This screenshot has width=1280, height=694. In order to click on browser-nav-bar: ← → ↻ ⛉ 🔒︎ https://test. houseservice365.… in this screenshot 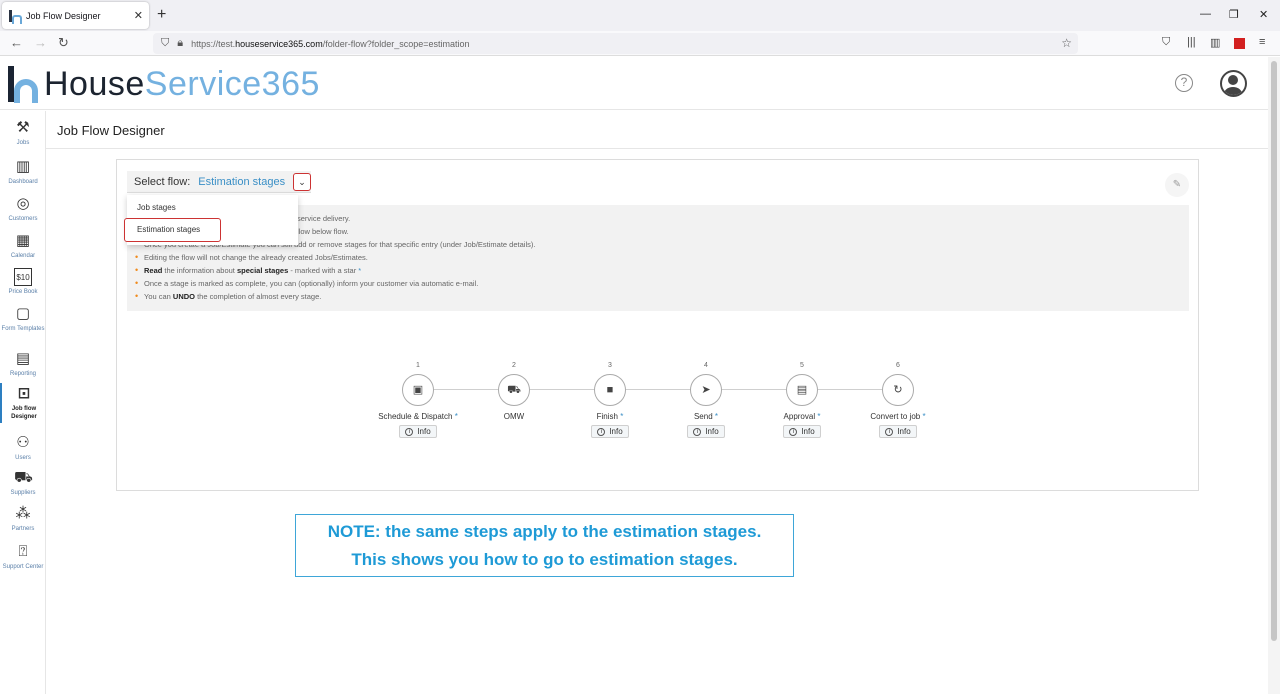, I will do `click(640, 43)`.